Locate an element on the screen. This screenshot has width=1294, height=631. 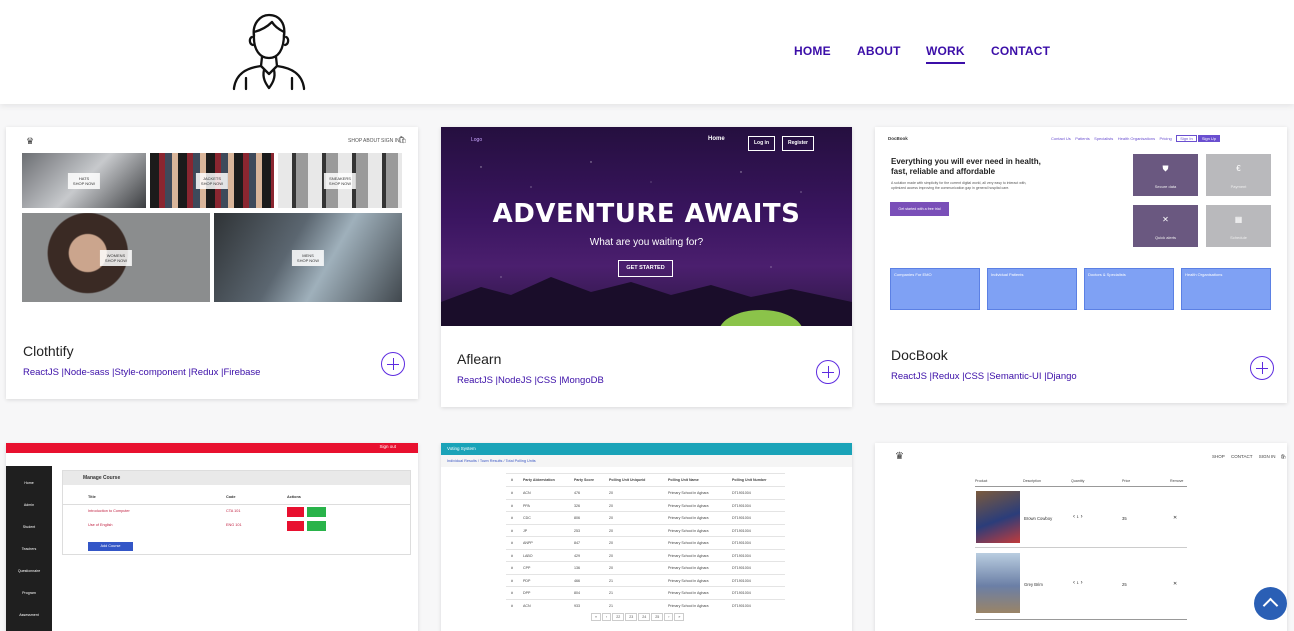
nav-contact: CONTACT is located at coordinates (1020, 51).